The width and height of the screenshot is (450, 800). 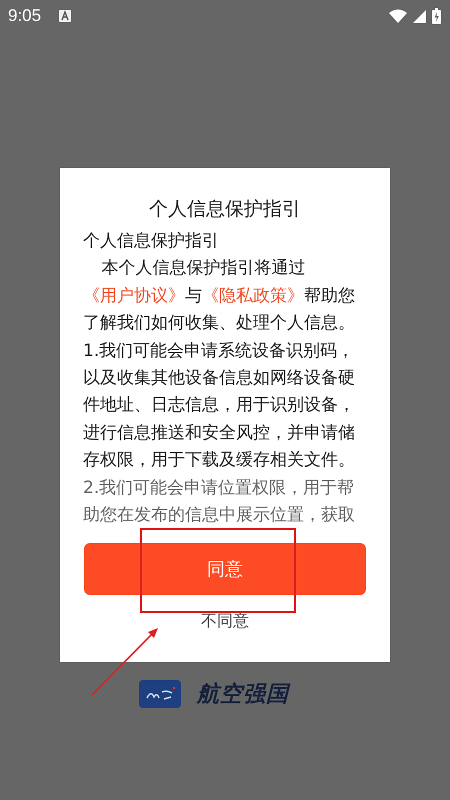 I want to click on brand-name: 航空强国, so click(x=243, y=694).